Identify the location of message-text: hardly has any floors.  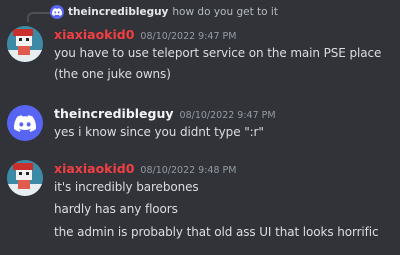
(116, 209).